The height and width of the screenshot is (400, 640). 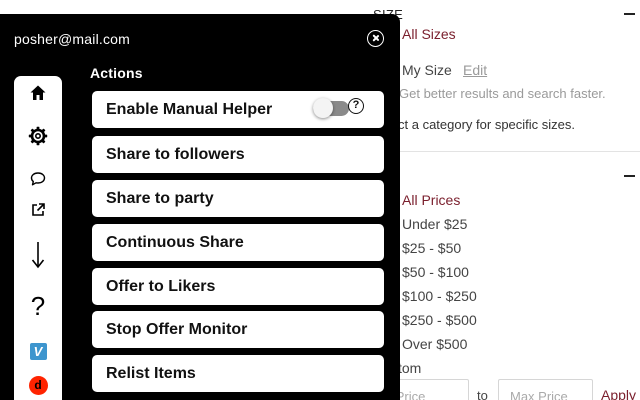 I want to click on home-icon, so click(x=38, y=93).